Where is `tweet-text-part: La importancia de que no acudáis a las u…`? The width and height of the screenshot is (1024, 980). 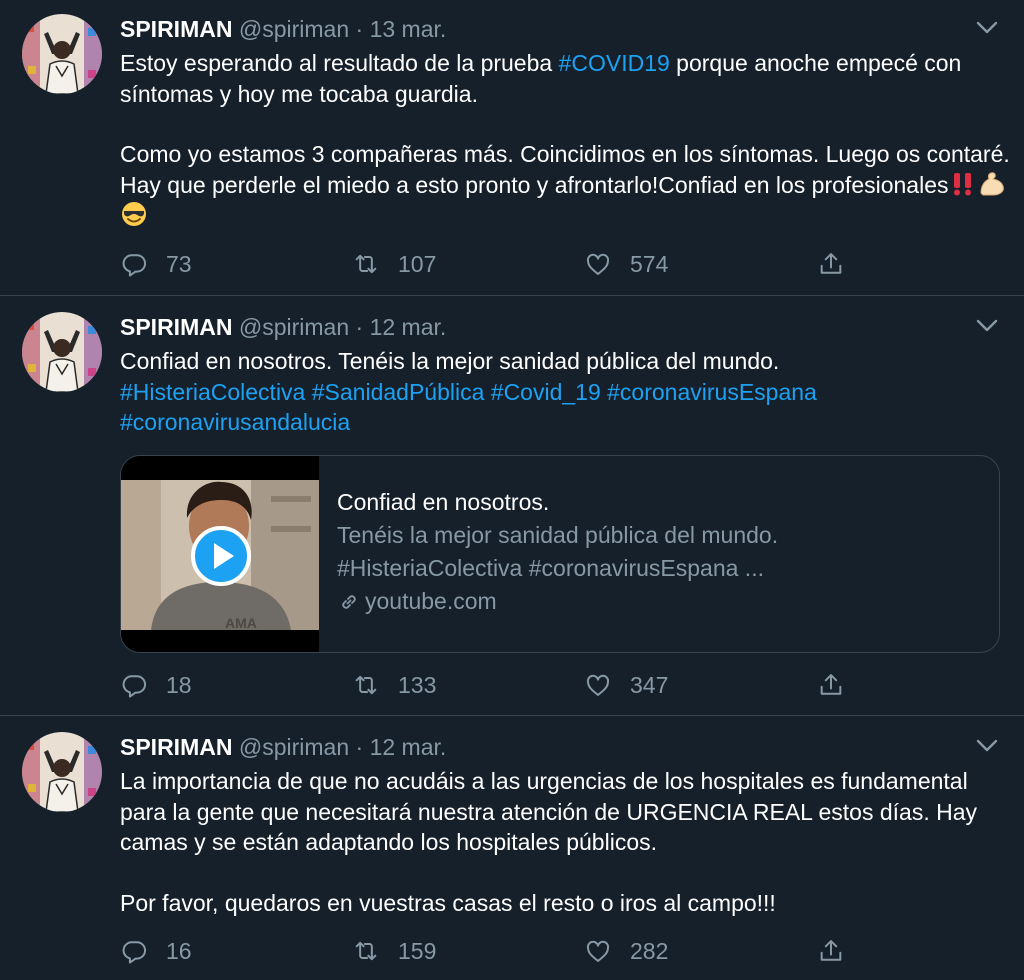 tweet-text-part: La importancia de que no acudáis a las u… is located at coordinates (549, 812).